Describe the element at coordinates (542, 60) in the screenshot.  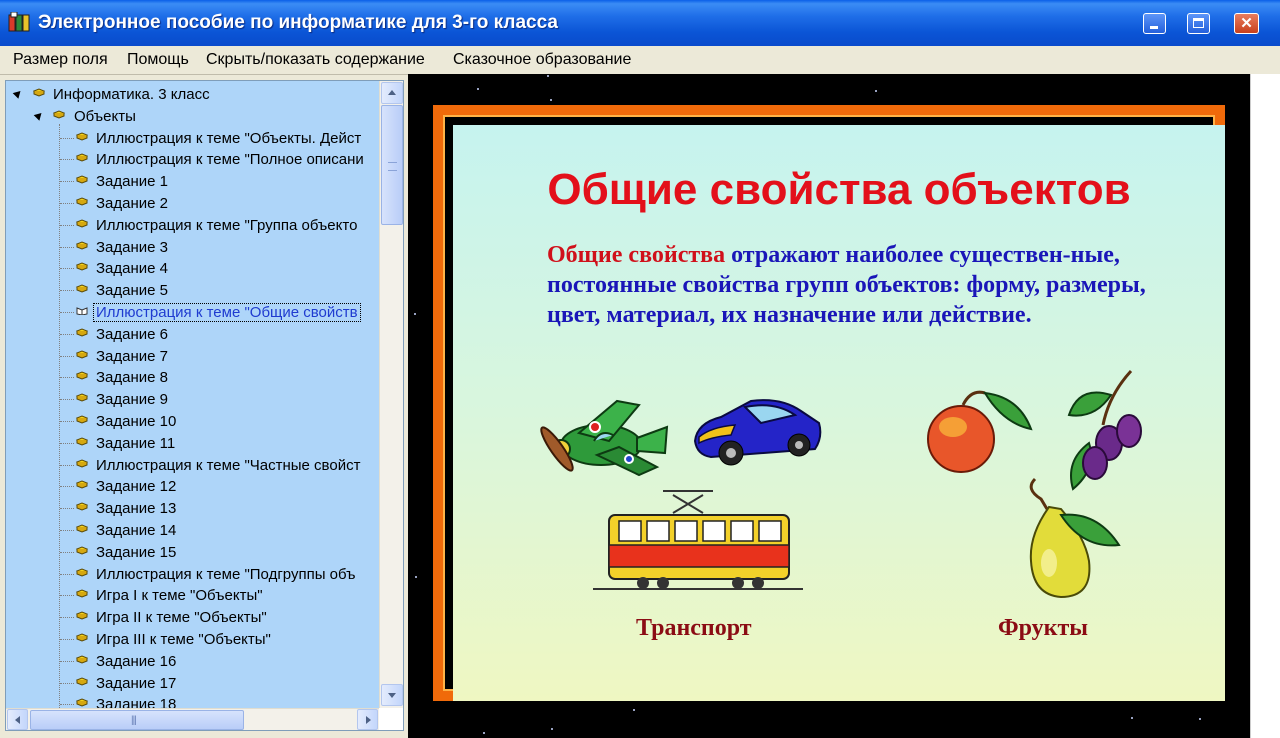
I see `menu-fairy-education: Сказочное образование` at that location.